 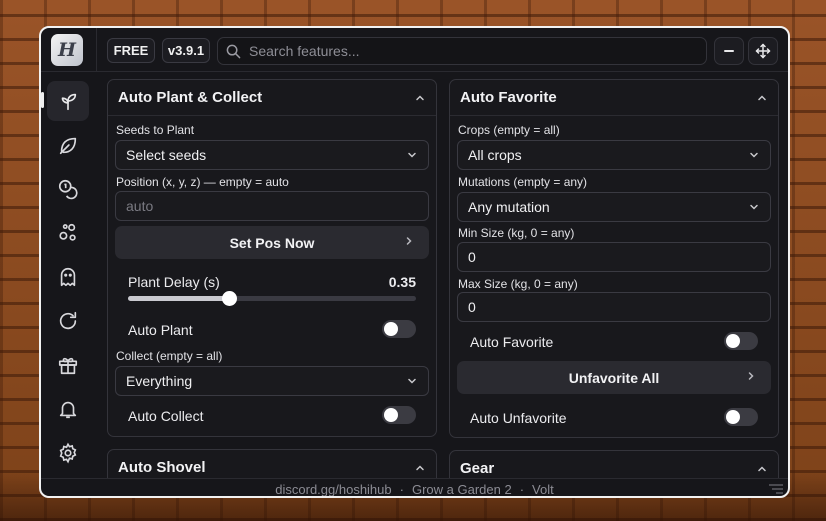 What do you see at coordinates (523, 182) in the screenshot?
I see `mutations-label: Mutations (empty = any)` at bounding box center [523, 182].